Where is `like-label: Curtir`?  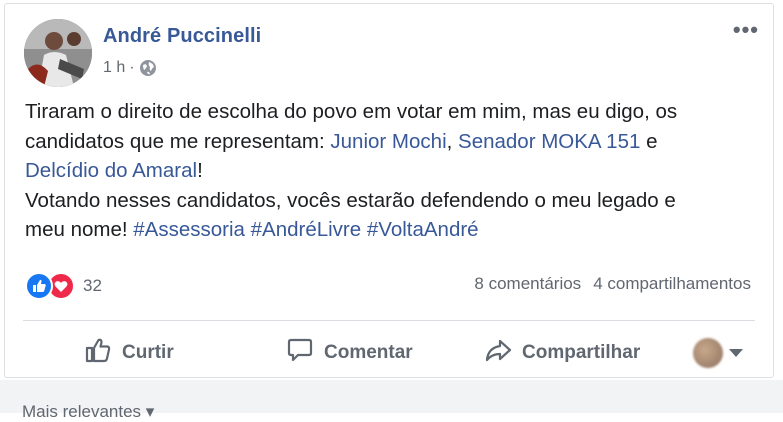
like-label: Curtir is located at coordinates (148, 352).